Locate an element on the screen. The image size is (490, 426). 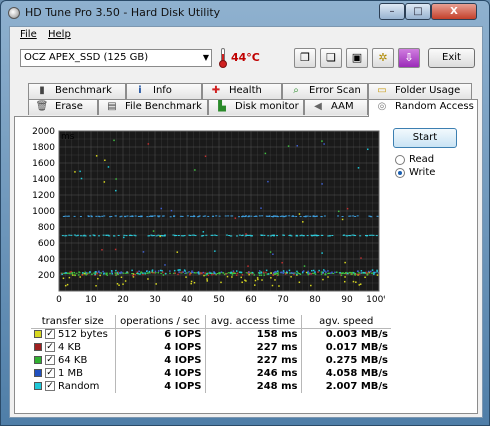
write-radio: Write is located at coordinates (435, 173).